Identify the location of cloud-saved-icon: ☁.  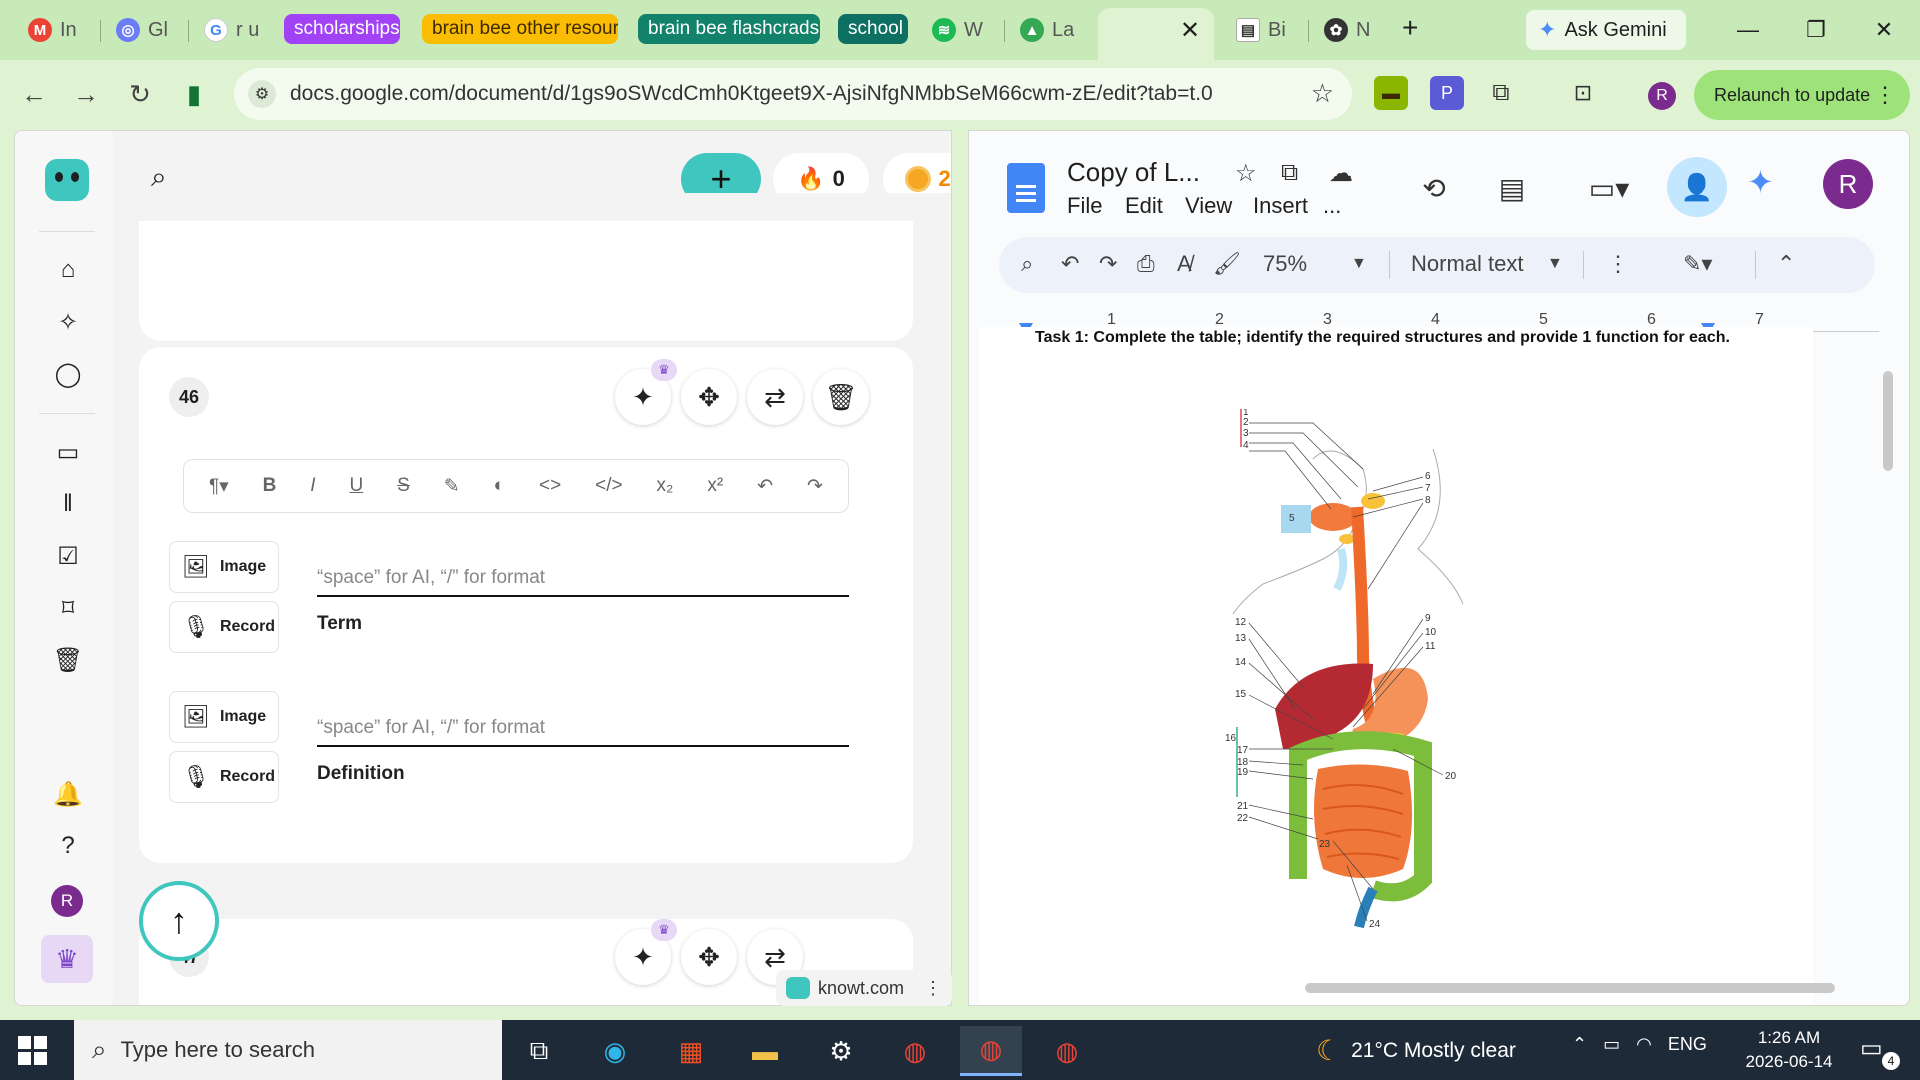
(1341, 173).